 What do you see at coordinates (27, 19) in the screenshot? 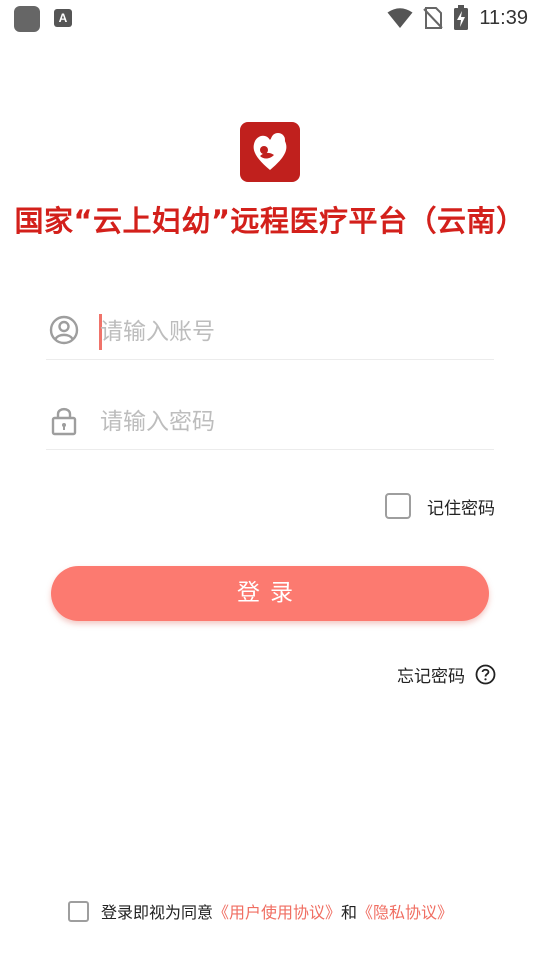
I see `app-notification-icon` at bounding box center [27, 19].